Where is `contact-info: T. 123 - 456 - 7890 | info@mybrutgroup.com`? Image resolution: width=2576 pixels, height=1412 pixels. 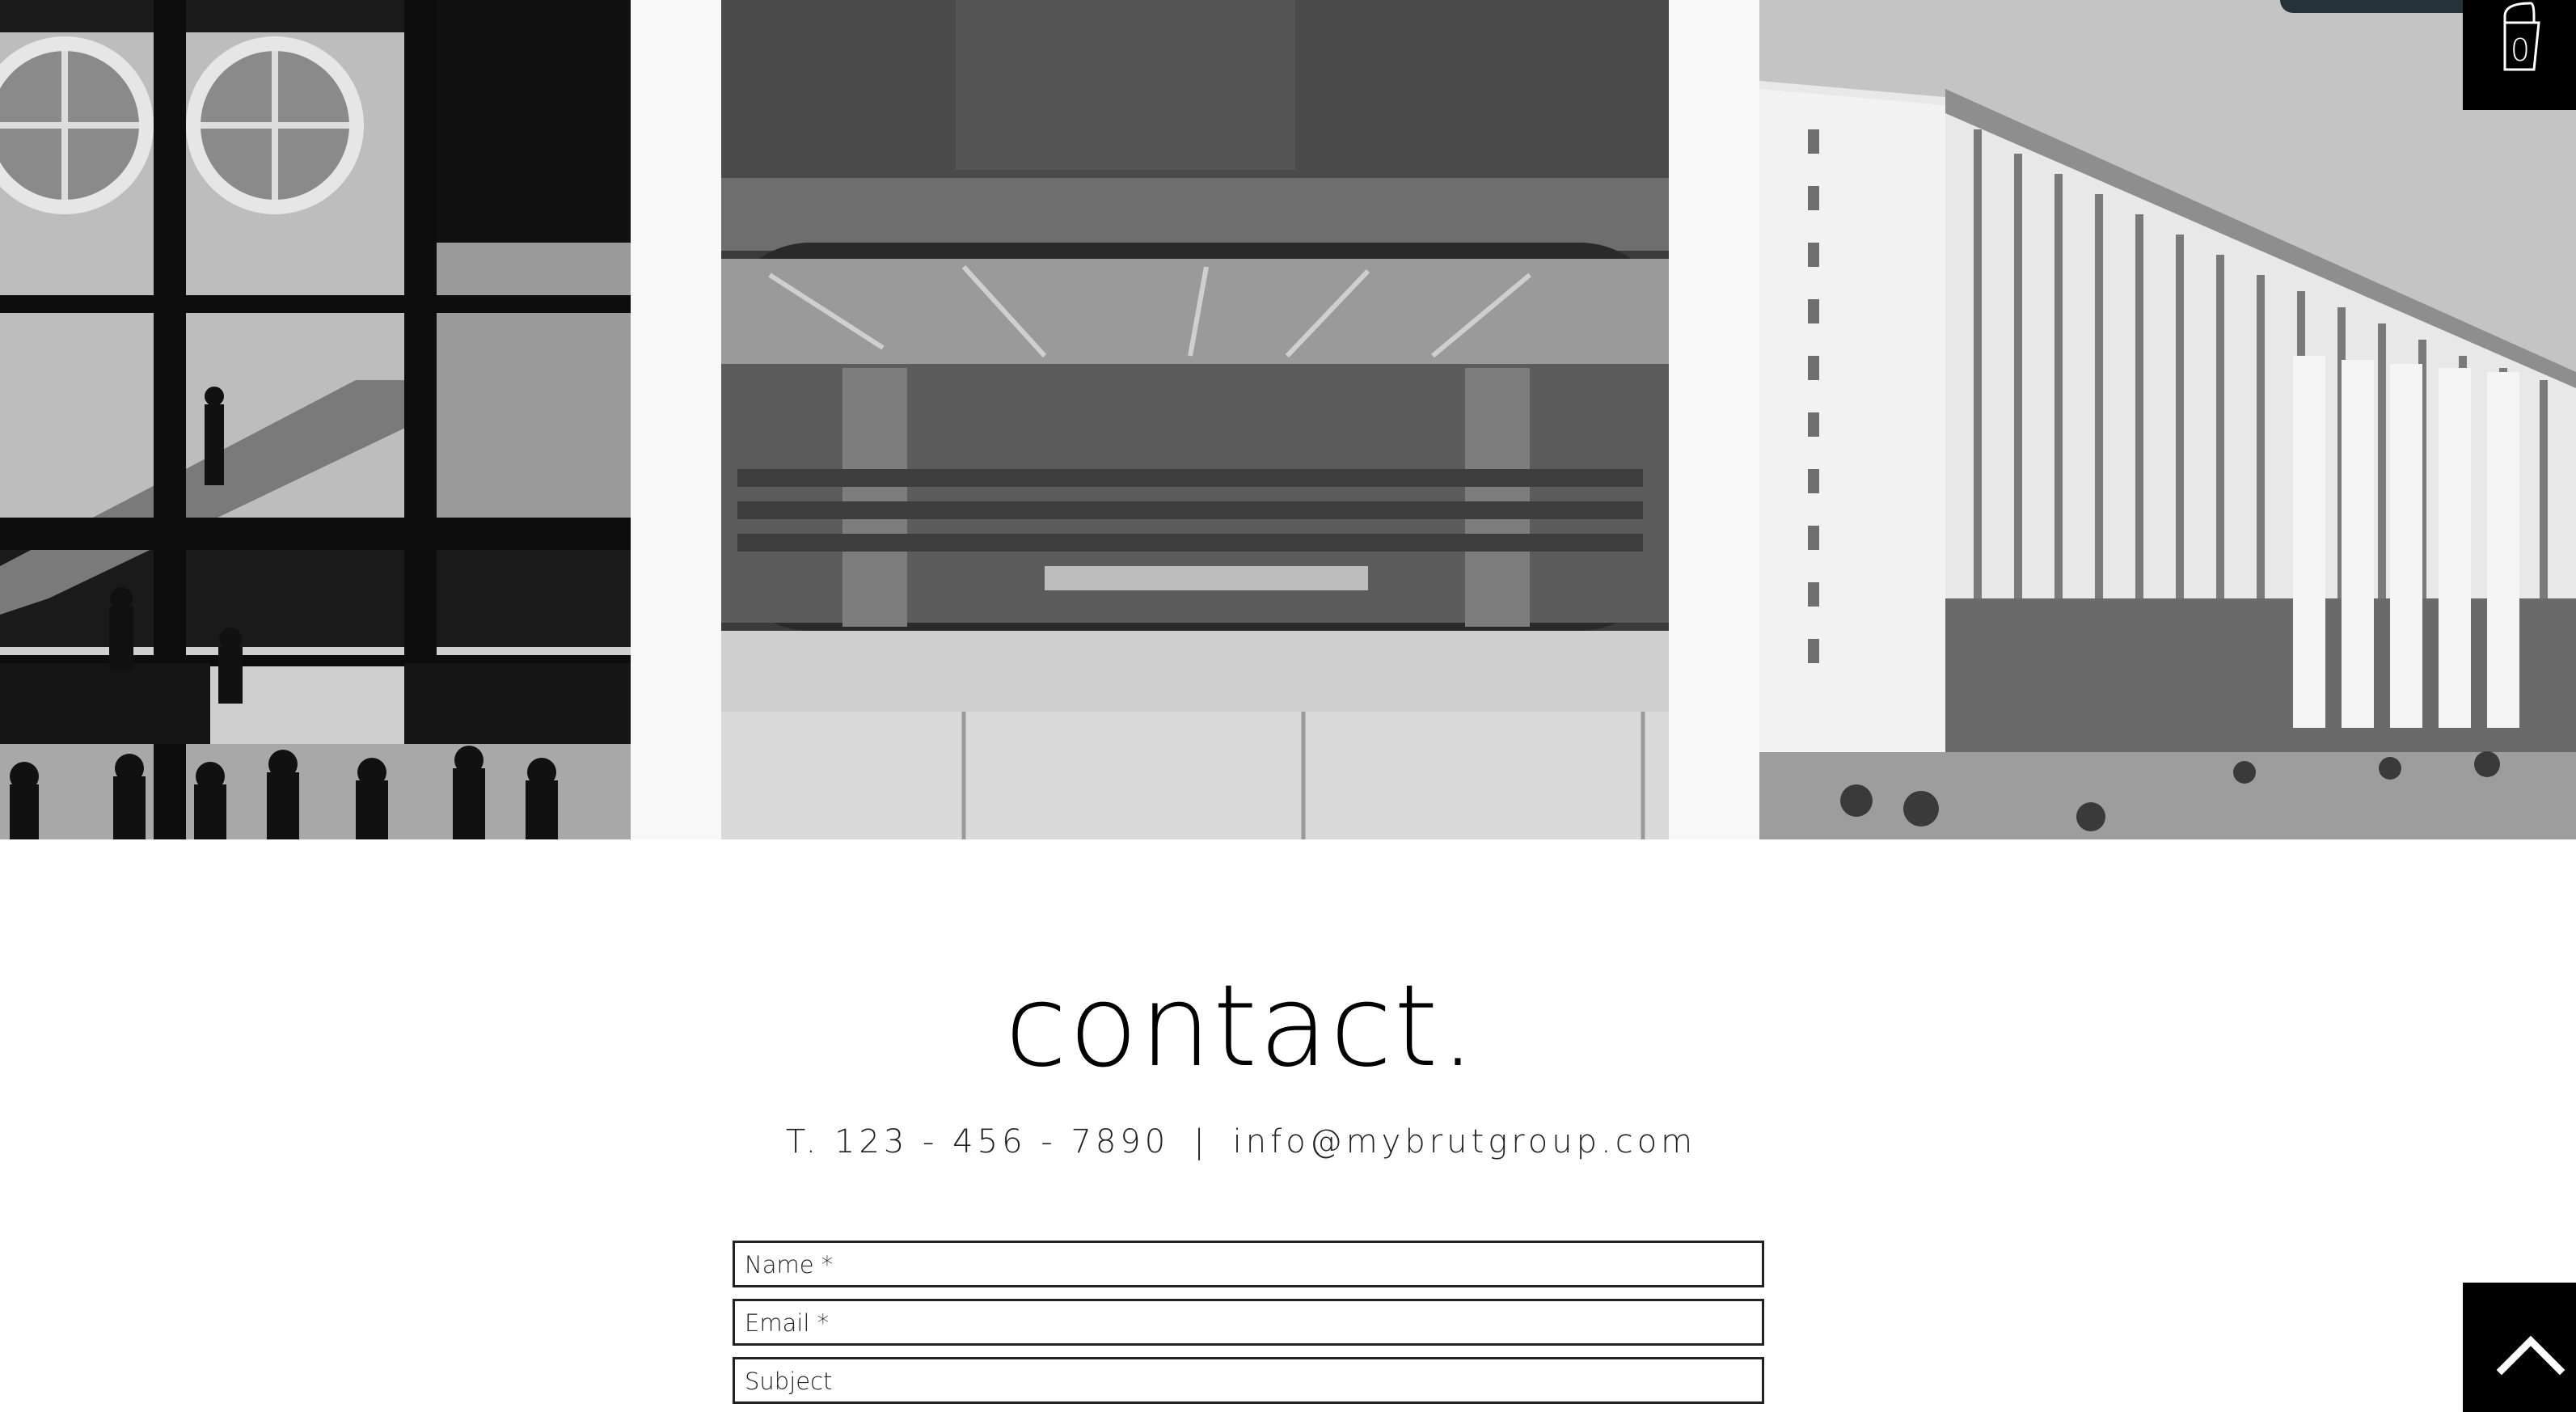
contact-info: T. 123 - 456 - 7890 | info@mybrutgroup.com is located at coordinates (1241, 1142).